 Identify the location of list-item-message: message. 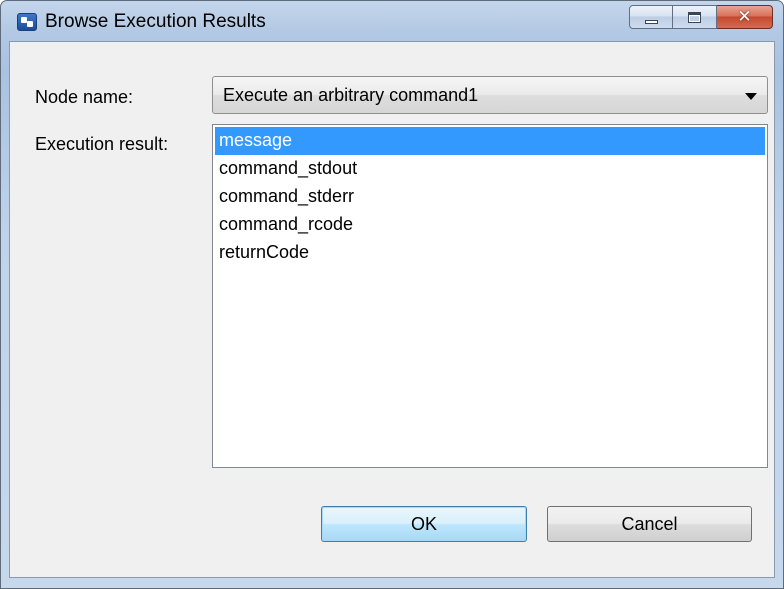
(490, 141).